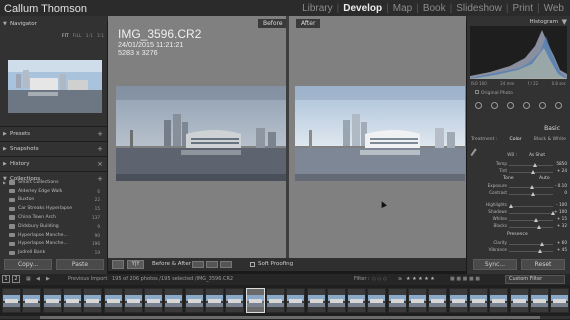 The width and height of the screenshot is (570, 320). I want to click on vibrance-value: + 45, so click(562, 249).